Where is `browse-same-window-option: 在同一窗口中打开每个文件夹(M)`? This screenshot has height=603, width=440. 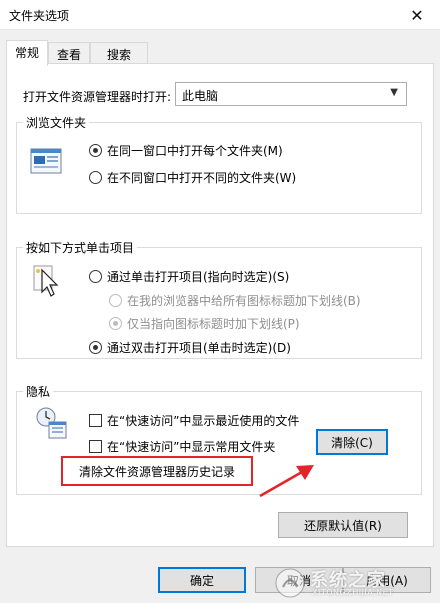
browse-same-window-option: 在同一窗口中打开每个文件夹(M) is located at coordinates (186, 150).